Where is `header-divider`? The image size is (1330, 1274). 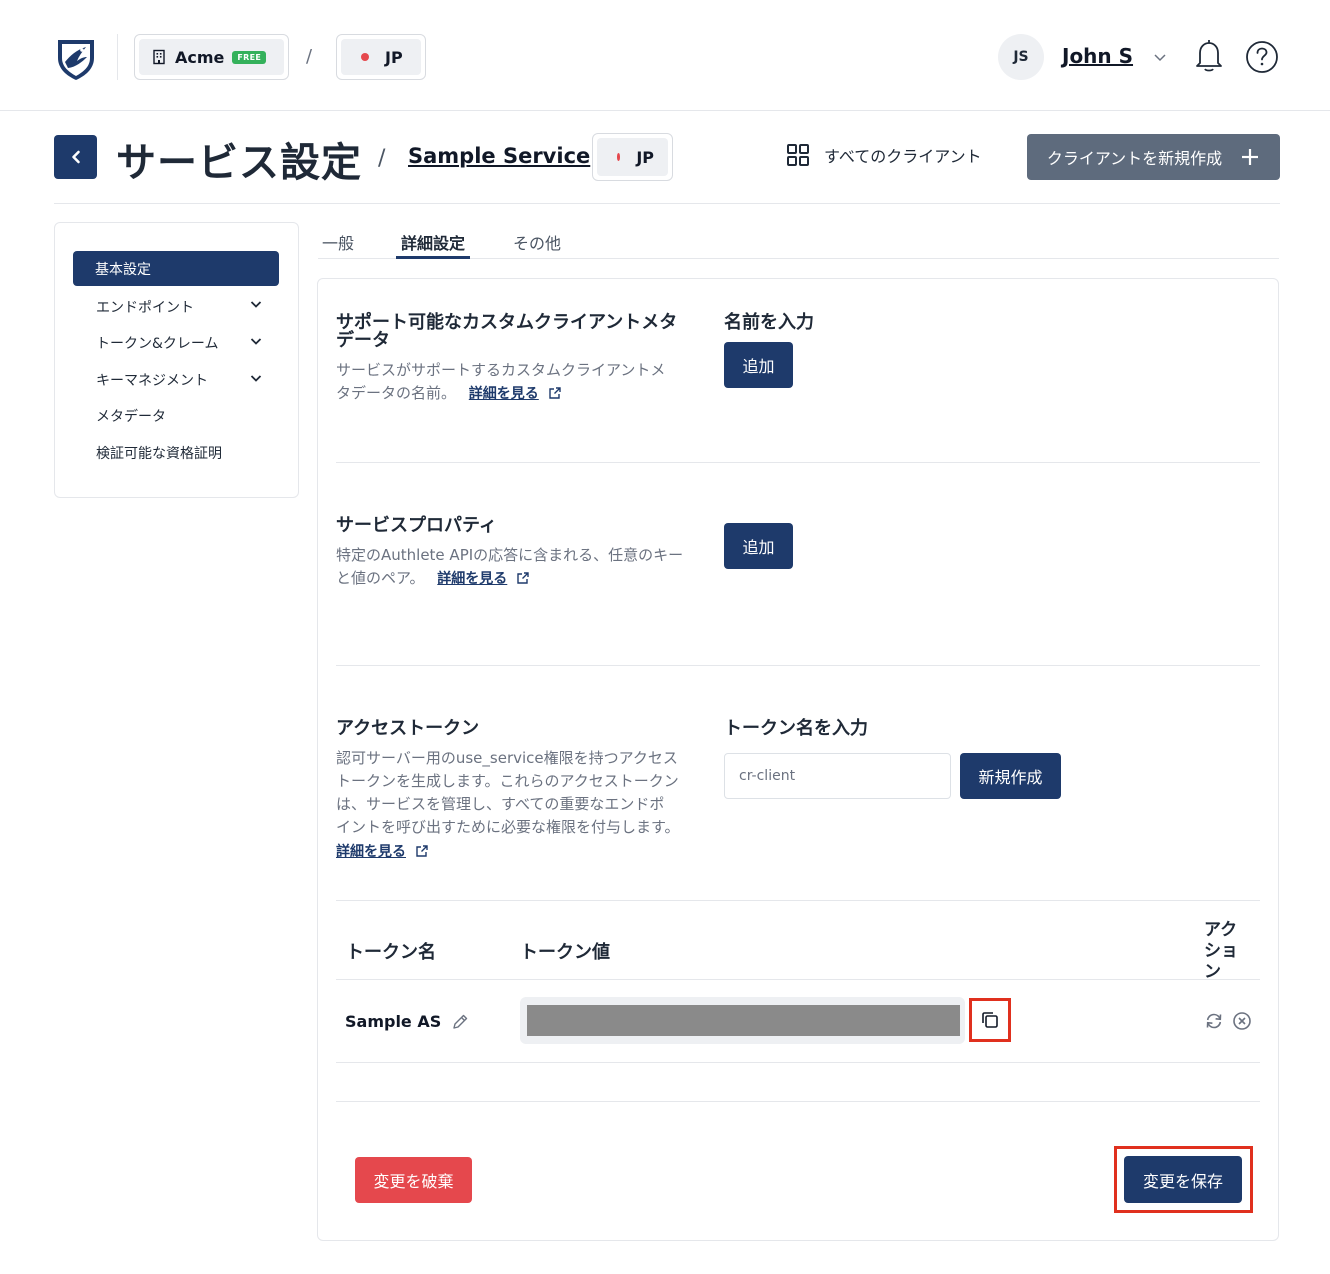
header-divider is located at coordinates (667, 203).